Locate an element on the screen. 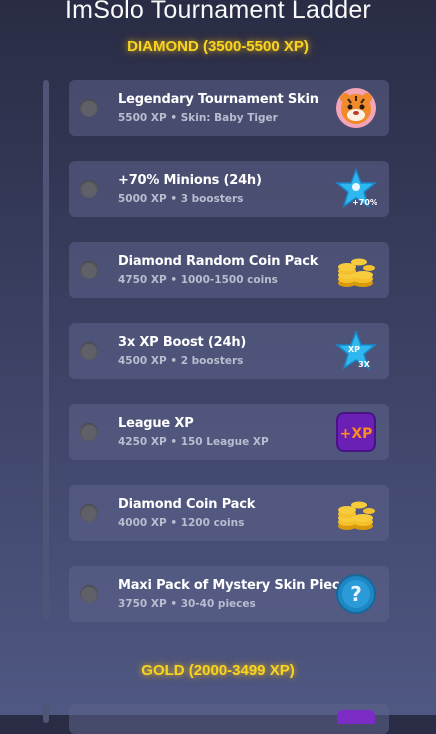 The height and width of the screenshot is (734, 436). reward-name: +70% Minions (24h) is located at coordinates (190, 180).